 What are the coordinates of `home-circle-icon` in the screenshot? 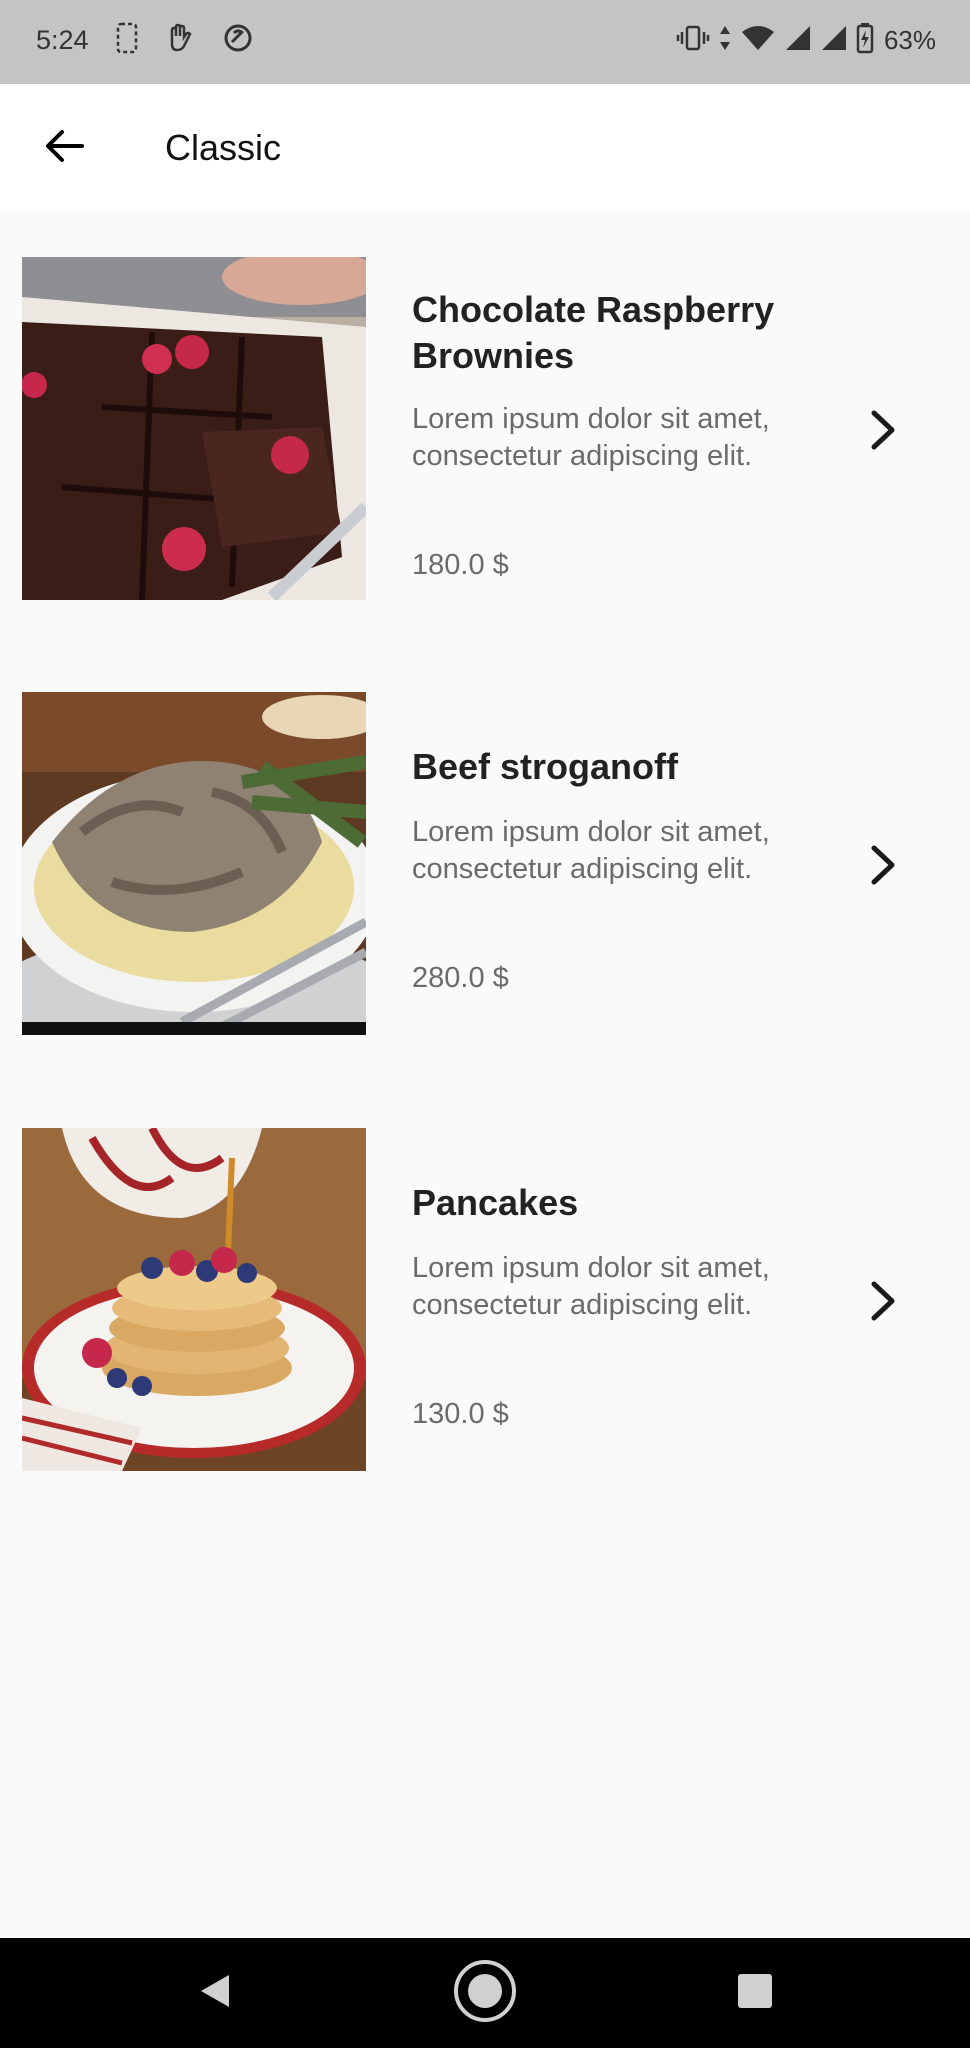 It's located at (485, 1993).